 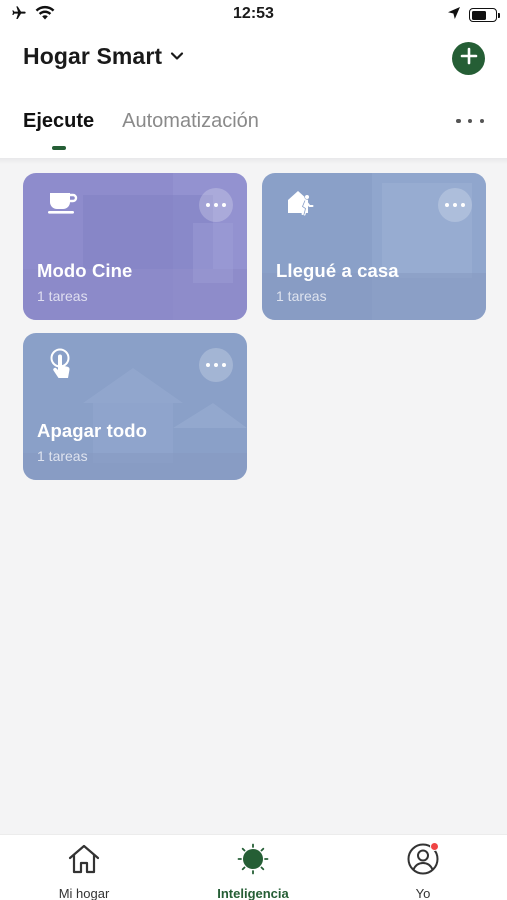 What do you see at coordinates (177, 57) in the screenshot?
I see `chevron-down-icon` at bounding box center [177, 57].